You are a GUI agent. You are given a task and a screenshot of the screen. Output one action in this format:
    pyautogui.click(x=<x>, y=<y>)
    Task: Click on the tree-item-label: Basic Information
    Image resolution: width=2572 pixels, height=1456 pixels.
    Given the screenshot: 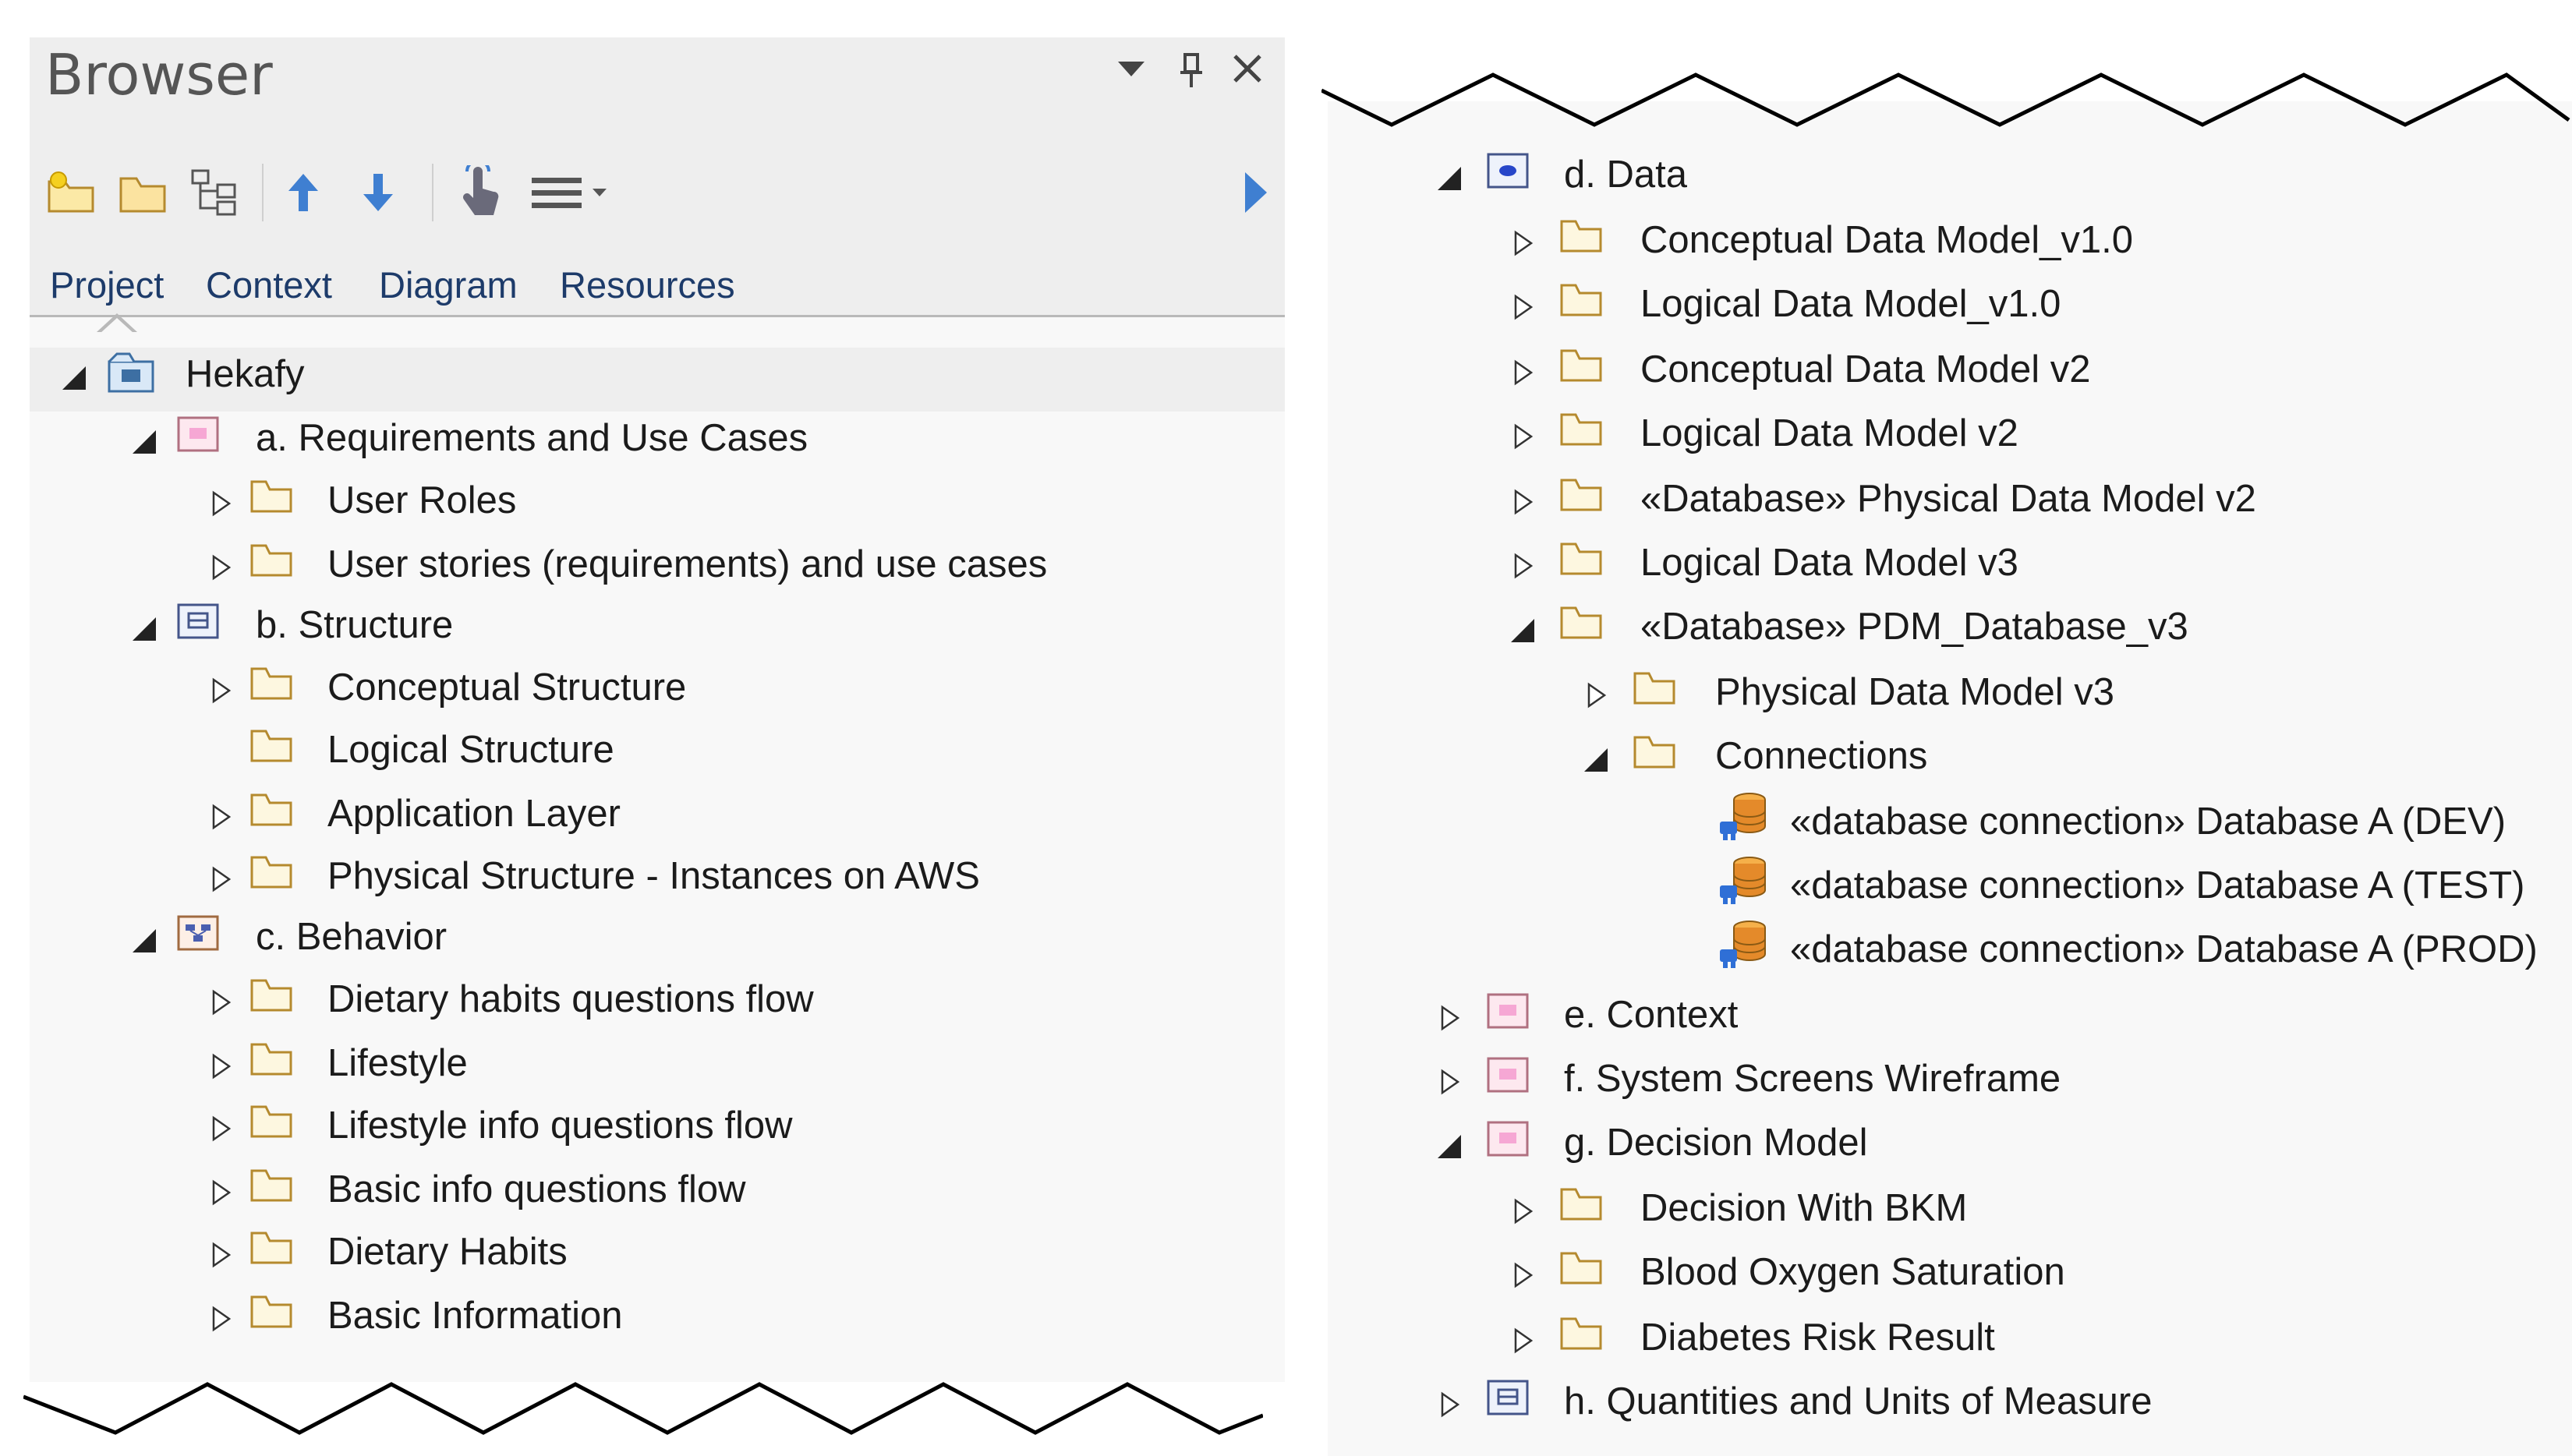 What is the action you would take?
    pyautogui.click(x=475, y=1316)
    